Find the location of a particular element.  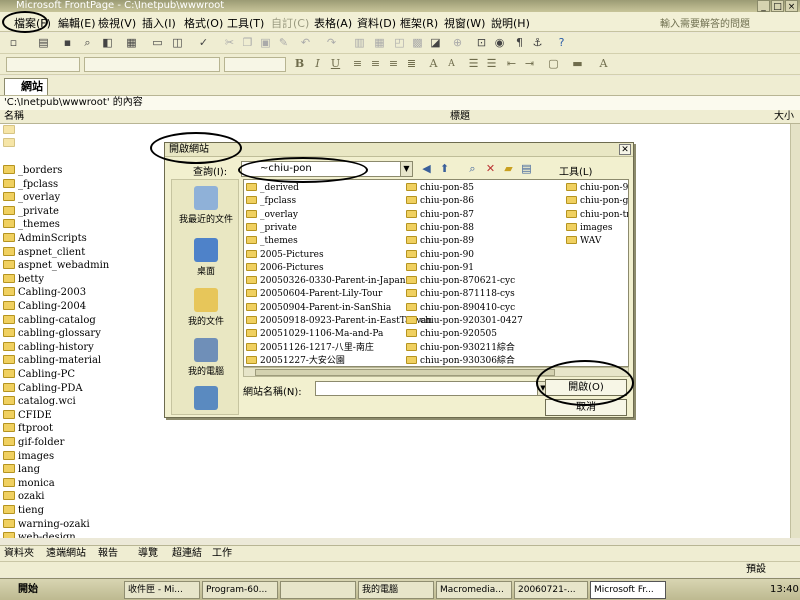

dialog-file-item: 2006-Pictures is located at coordinates (285, 268).